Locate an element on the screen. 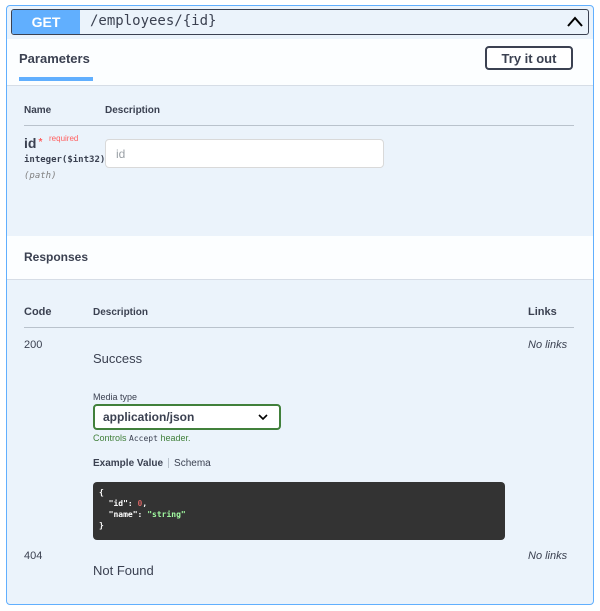 This screenshot has width=600, height=611. required-label: required is located at coordinates (64, 138).